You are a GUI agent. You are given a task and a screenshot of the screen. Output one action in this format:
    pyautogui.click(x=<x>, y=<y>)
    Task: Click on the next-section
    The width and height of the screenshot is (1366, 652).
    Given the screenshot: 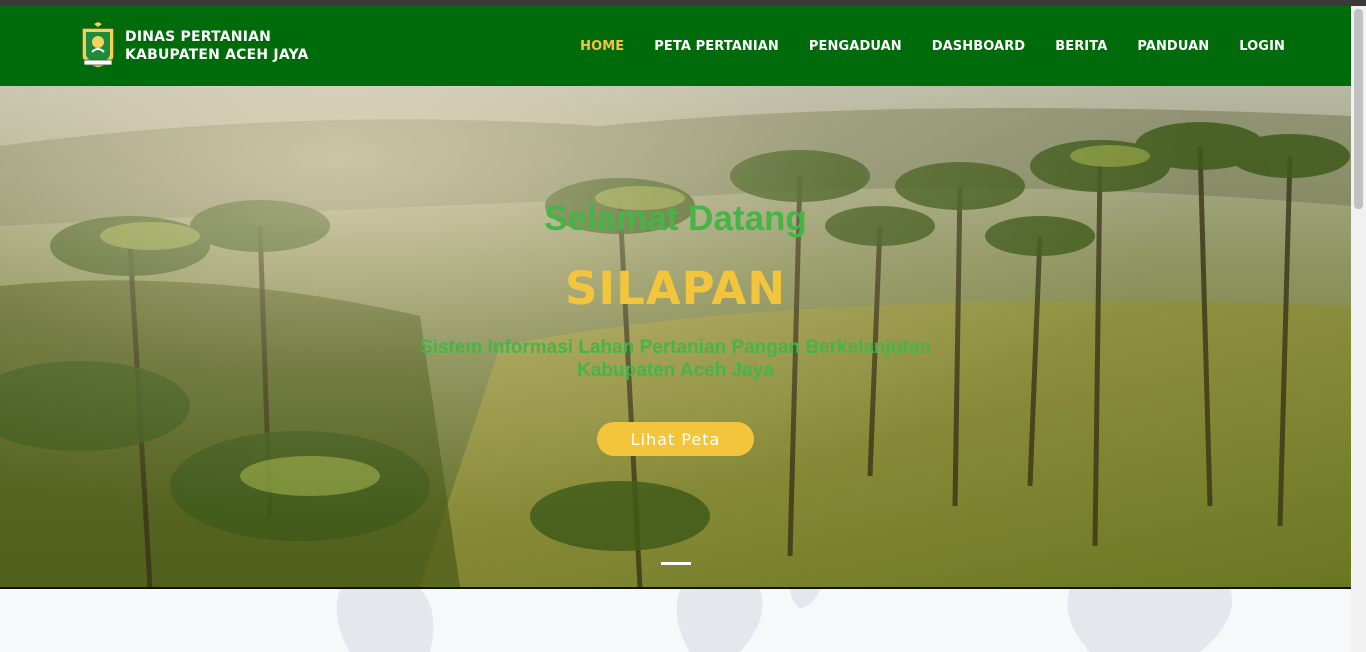 What is the action you would take?
    pyautogui.click(x=675, y=620)
    